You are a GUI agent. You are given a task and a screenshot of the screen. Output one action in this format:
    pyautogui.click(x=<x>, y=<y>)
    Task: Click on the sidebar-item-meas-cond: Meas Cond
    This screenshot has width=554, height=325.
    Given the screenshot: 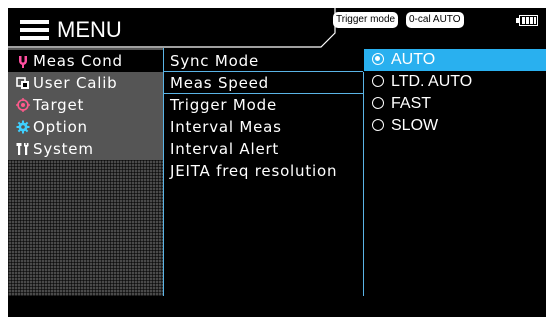 What is the action you would take?
    pyautogui.click(x=85, y=61)
    